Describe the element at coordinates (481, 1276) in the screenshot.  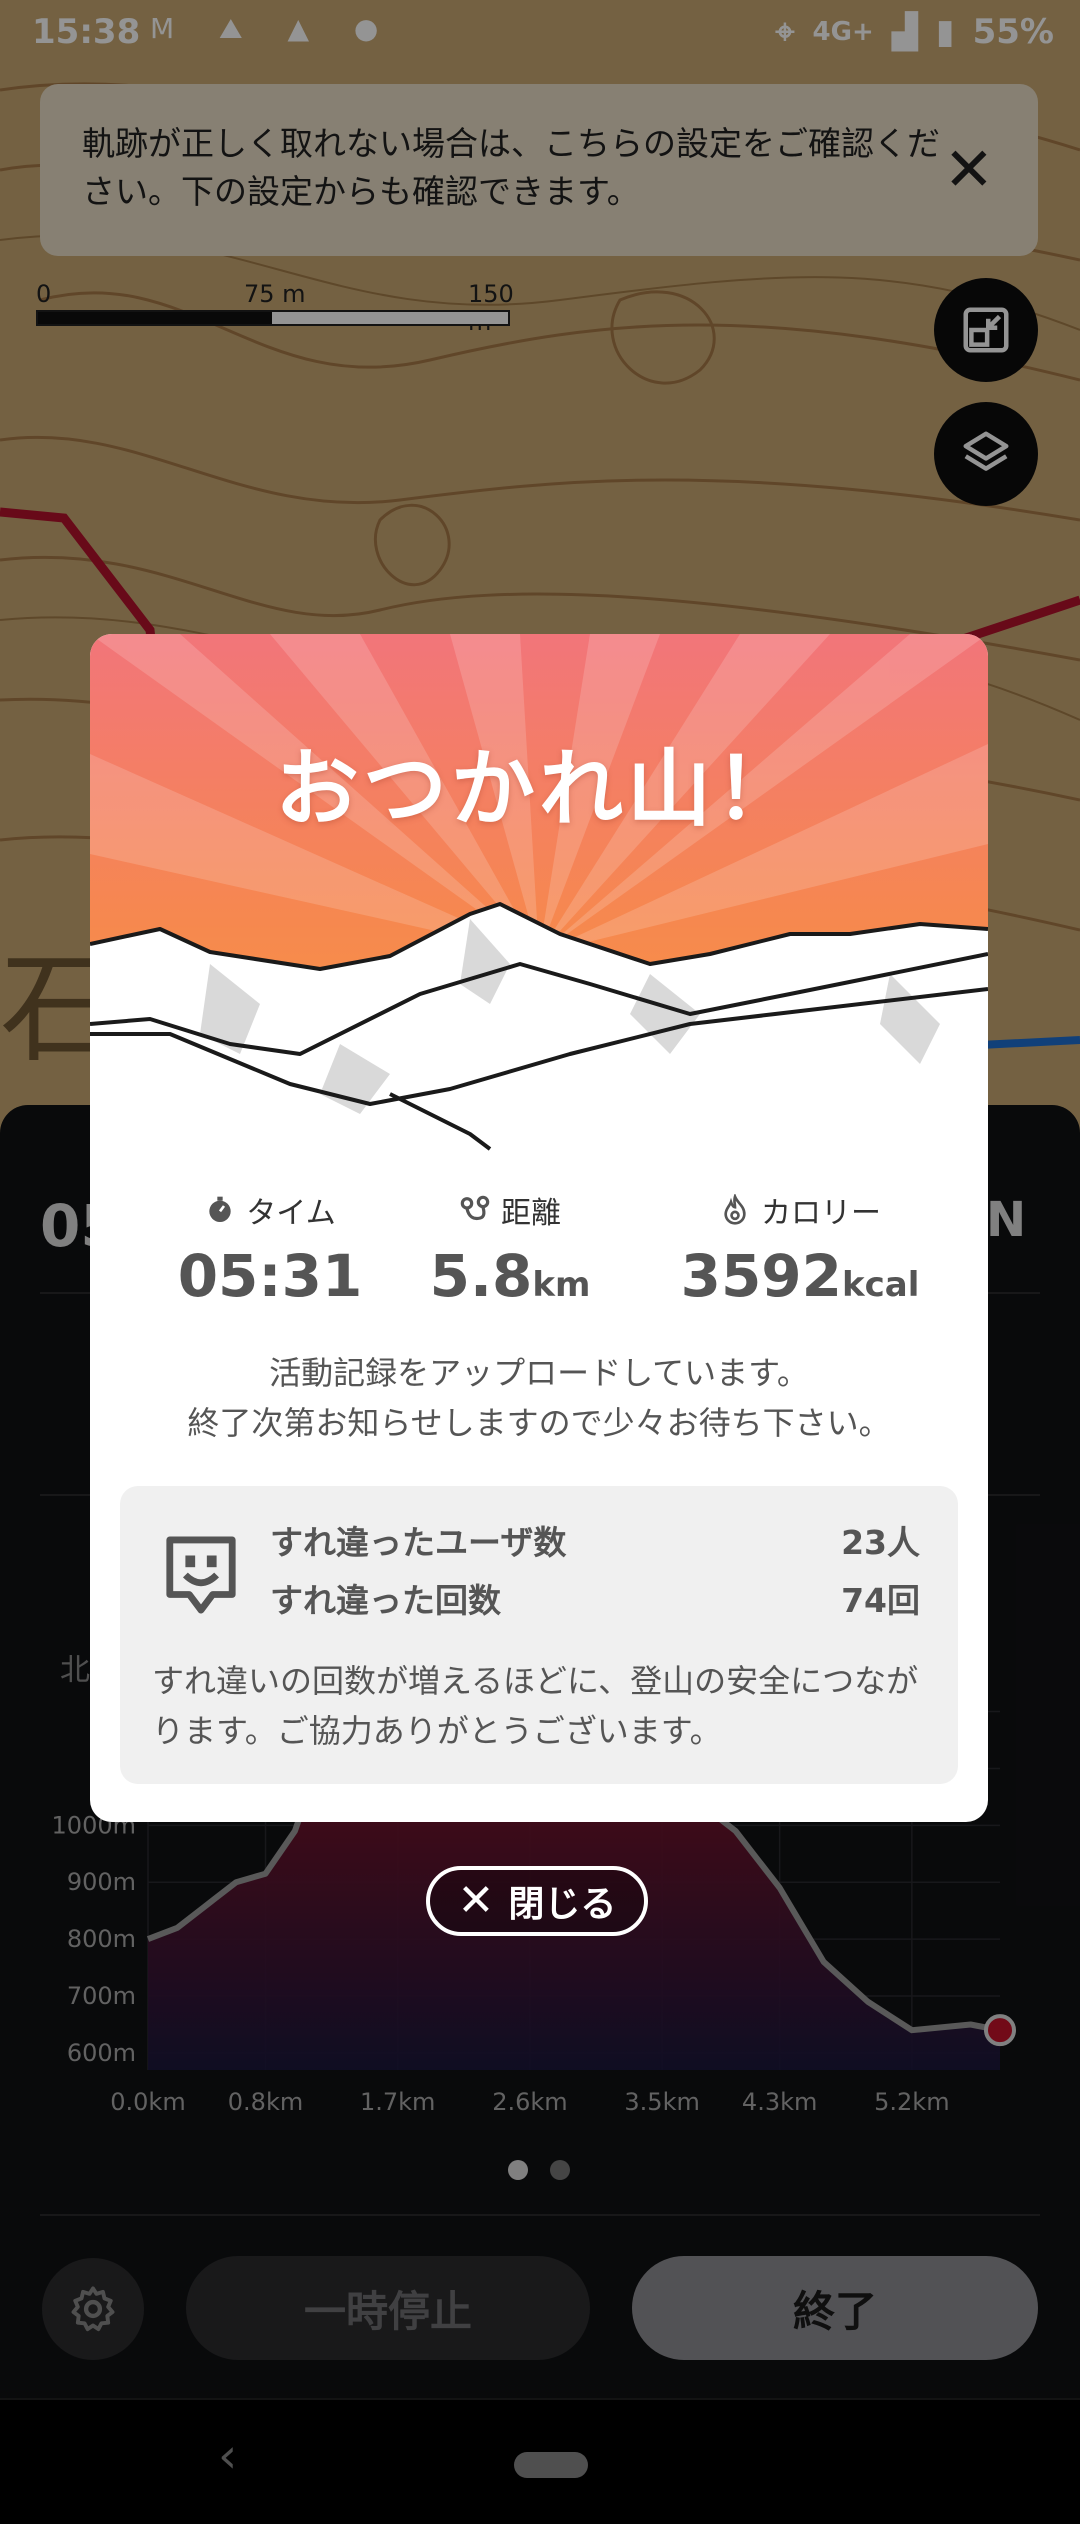
I see `stat-distance-value: 5.8` at that location.